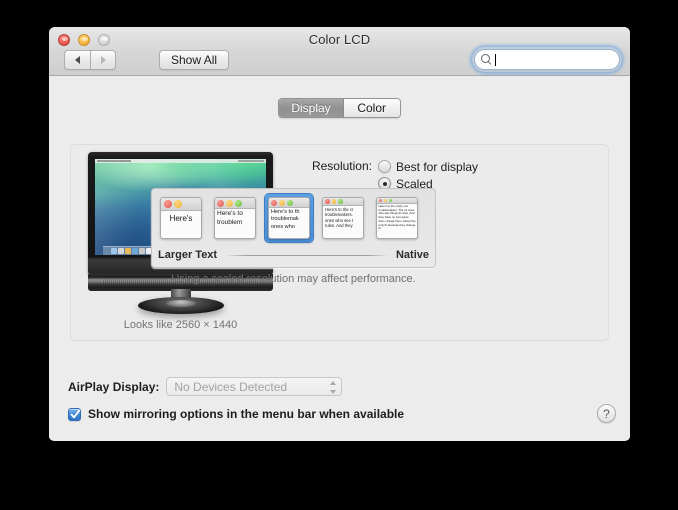 This screenshot has height=510, width=678. What do you see at coordinates (188, 255) in the screenshot?
I see `legend-larger-text: Larger Text` at bounding box center [188, 255].